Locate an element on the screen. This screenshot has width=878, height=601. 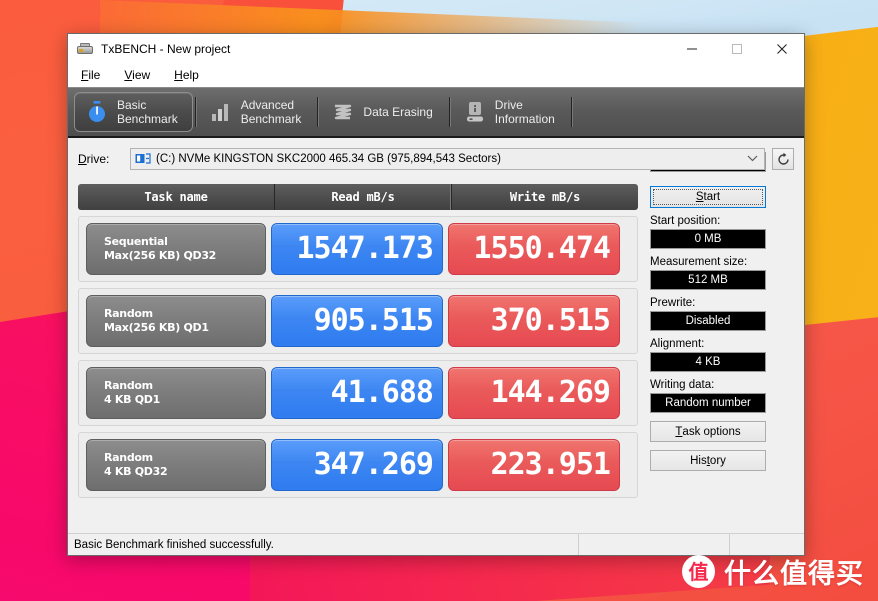
task-chip: Random 4 KB QD32 is located at coordinates (176, 465).